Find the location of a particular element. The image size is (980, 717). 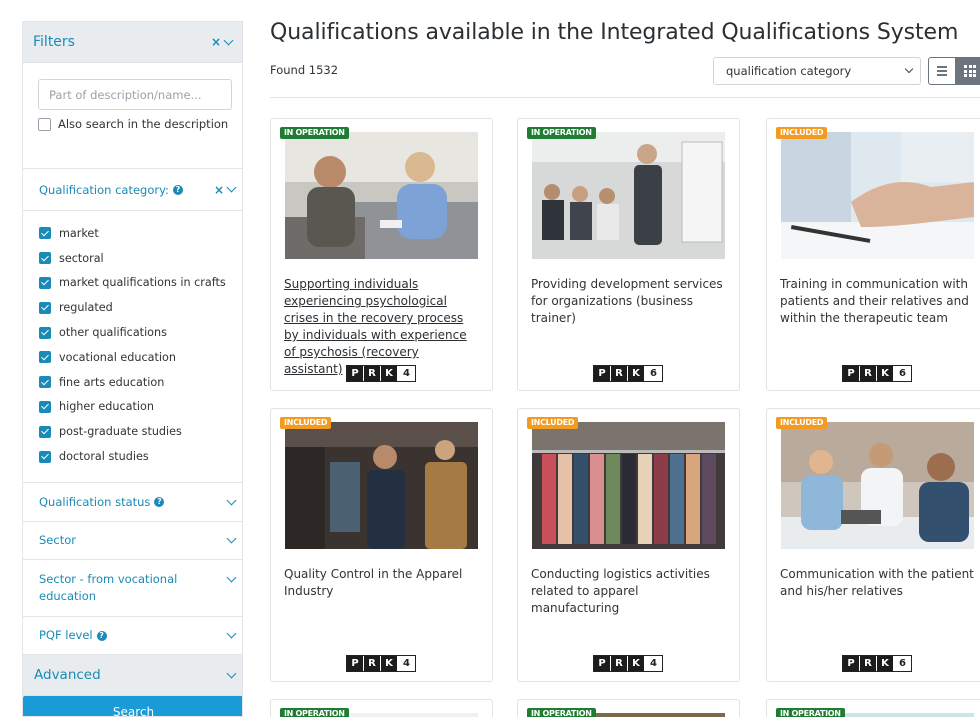

category-option: fine arts education is located at coordinates (140, 382).